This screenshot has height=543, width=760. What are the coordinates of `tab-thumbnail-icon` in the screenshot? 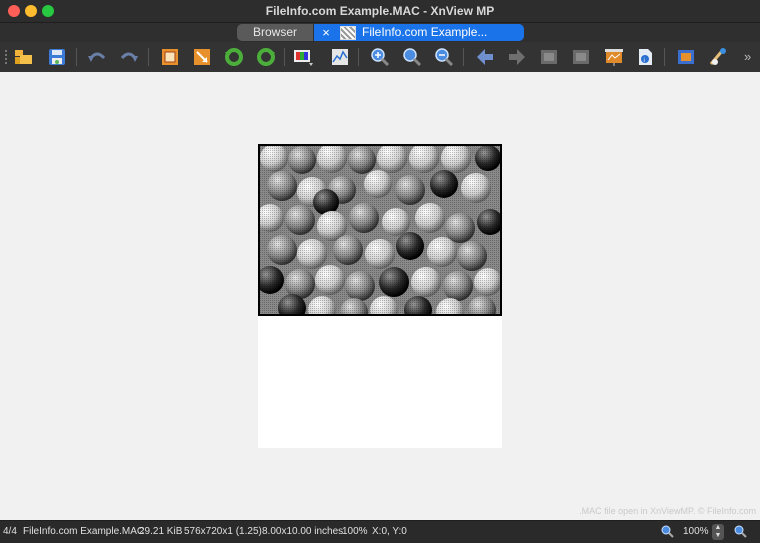 It's located at (348, 33).